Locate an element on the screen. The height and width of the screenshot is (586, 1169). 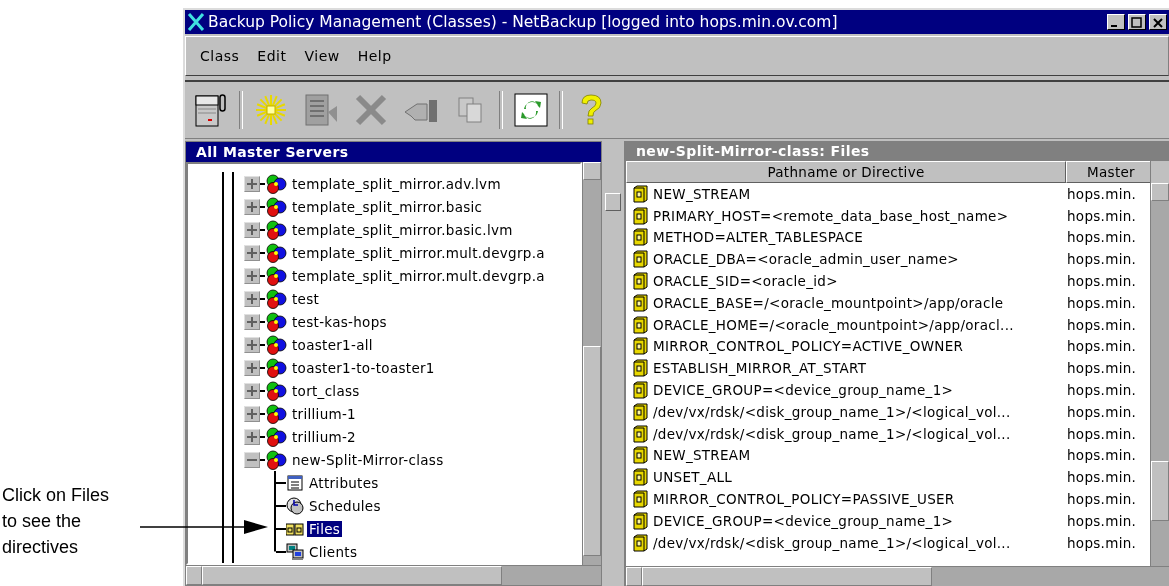
tree-item: trillium-2 is located at coordinates (412, 436).